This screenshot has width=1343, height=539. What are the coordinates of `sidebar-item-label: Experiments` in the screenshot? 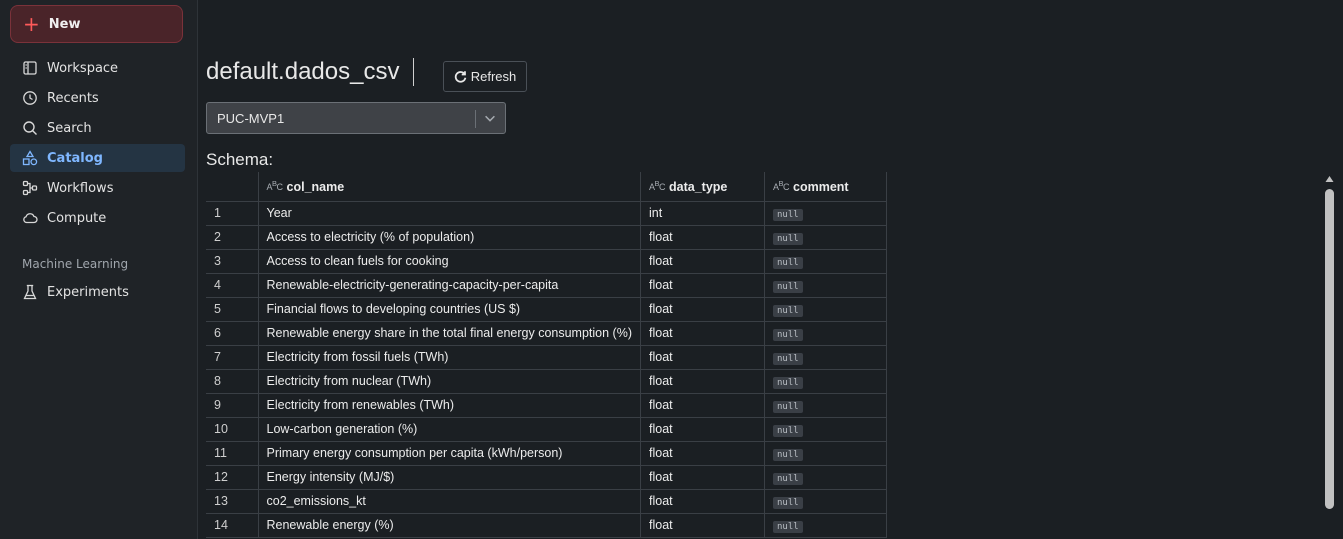 It's located at (88, 292).